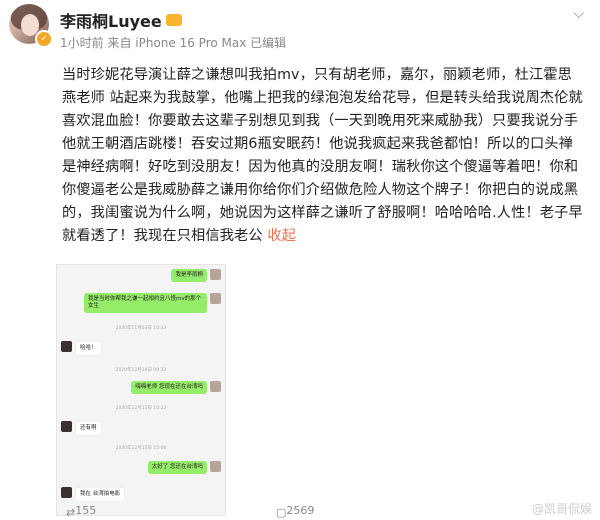 Image resolution: width=600 pixels, height=520 pixels. I want to click on chat-bubble-5: 还有啊, so click(88, 428).